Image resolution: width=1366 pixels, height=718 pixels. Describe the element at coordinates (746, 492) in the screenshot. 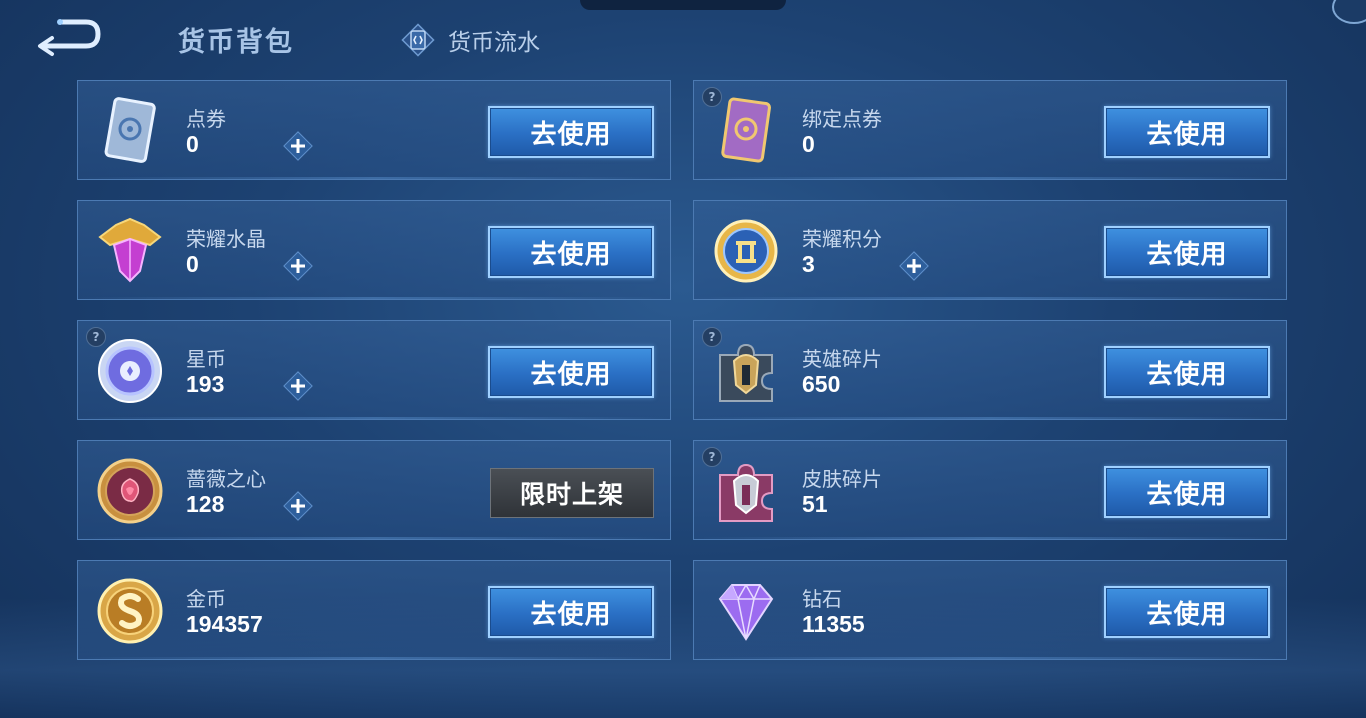

I see `skin-shard-icon` at that location.